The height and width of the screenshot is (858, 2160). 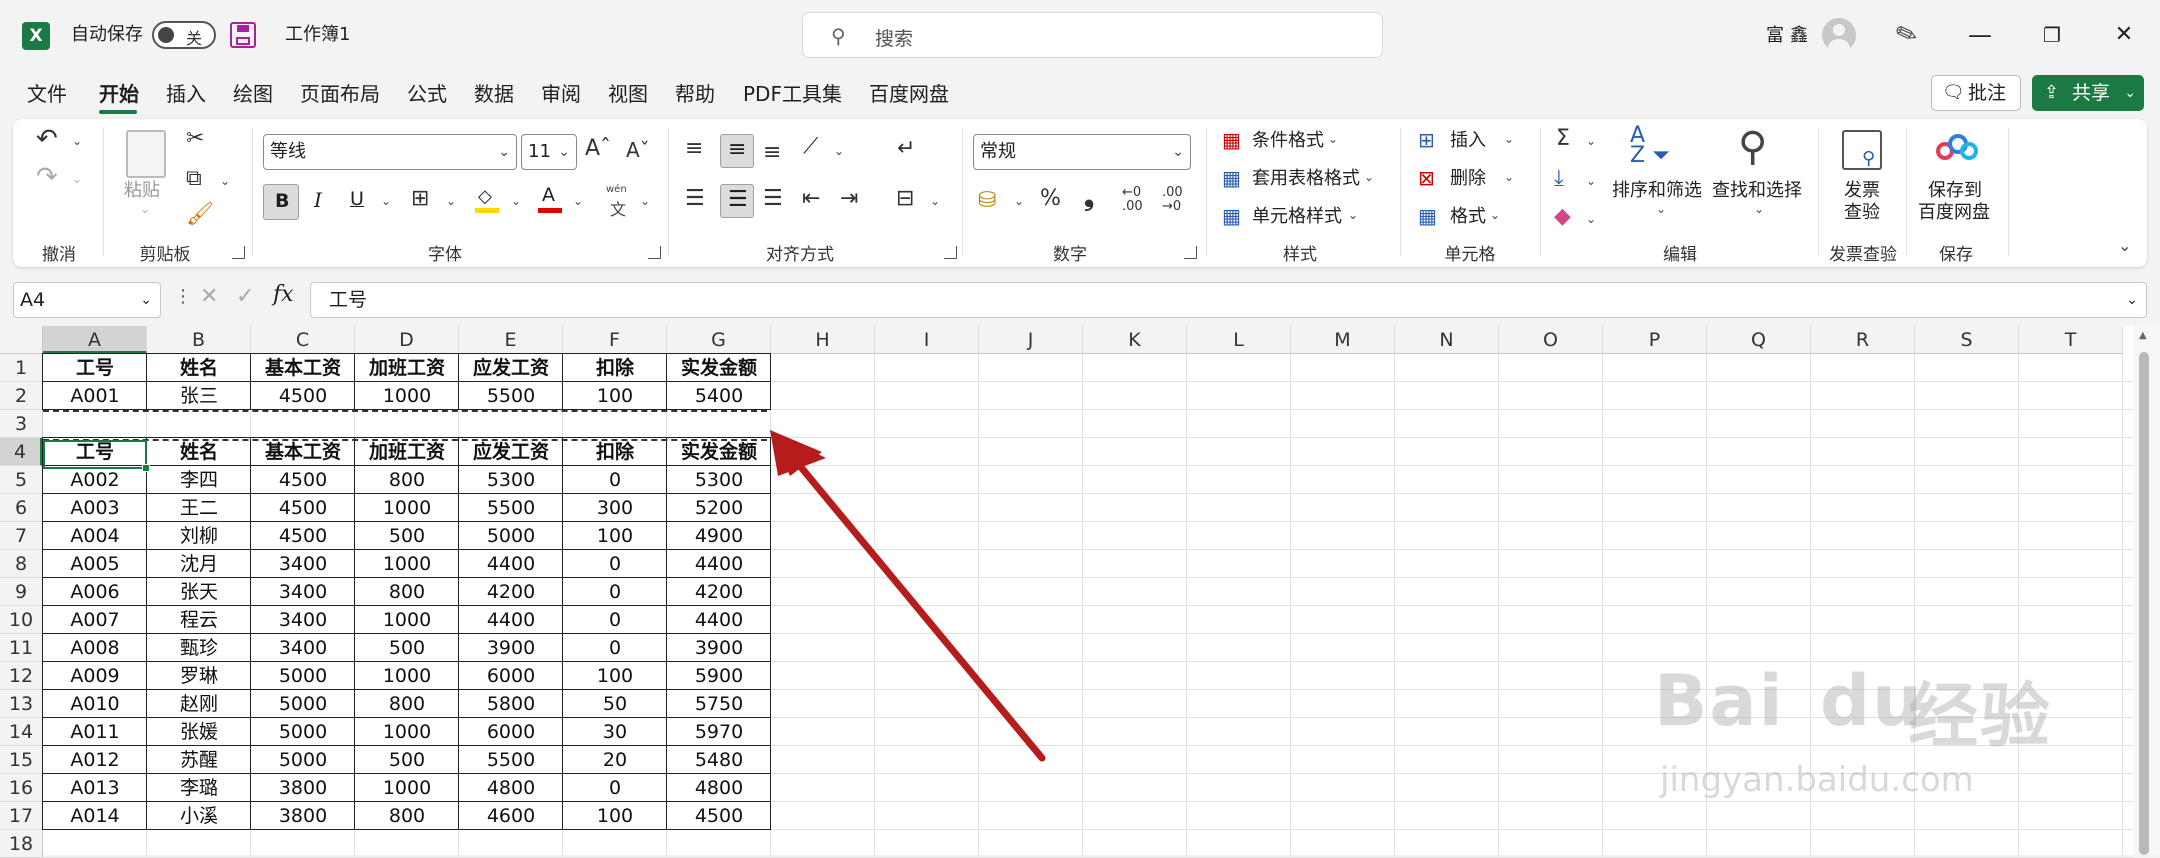 I want to click on annotation-arrow, so click(x=908, y=596).